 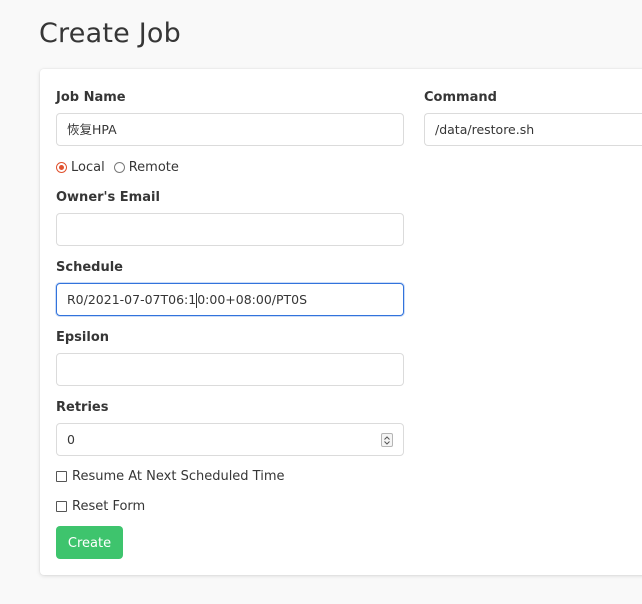 I want to click on create-button: Create, so click(x=89, y=542).